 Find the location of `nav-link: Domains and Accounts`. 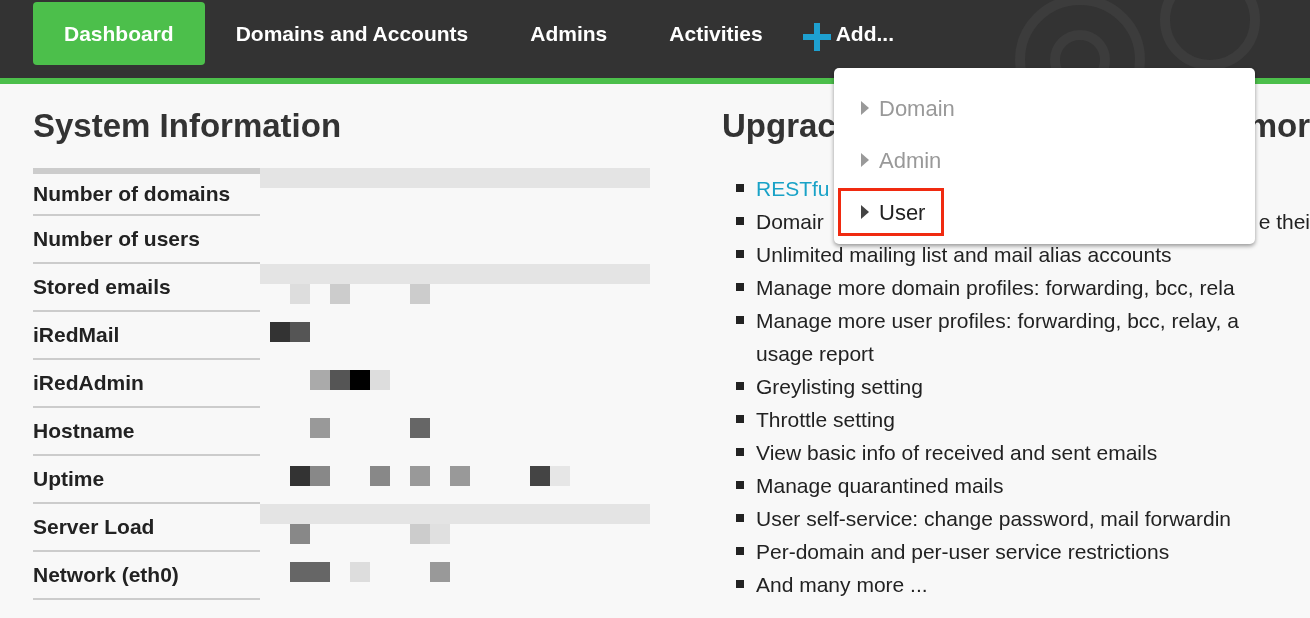

nav-link: Domains and Accounts is located at coordinates (352, 33).